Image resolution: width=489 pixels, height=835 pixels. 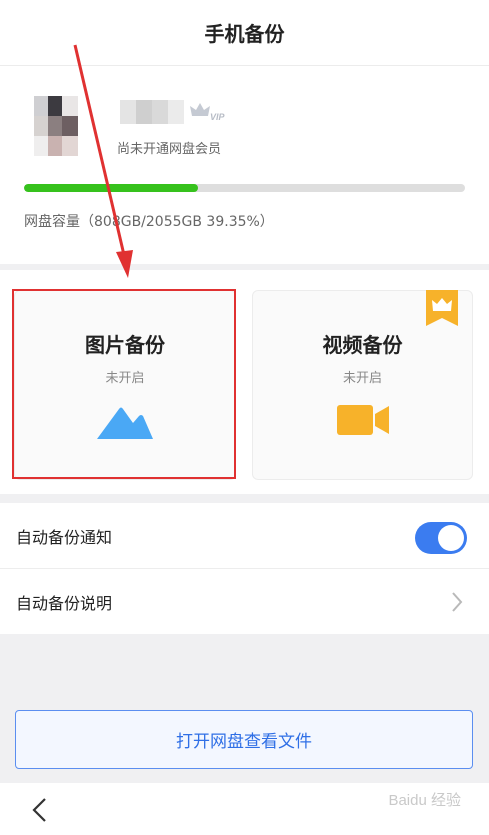 I want to click on video-backup-status: 未开启, so click(x=362, y=378).